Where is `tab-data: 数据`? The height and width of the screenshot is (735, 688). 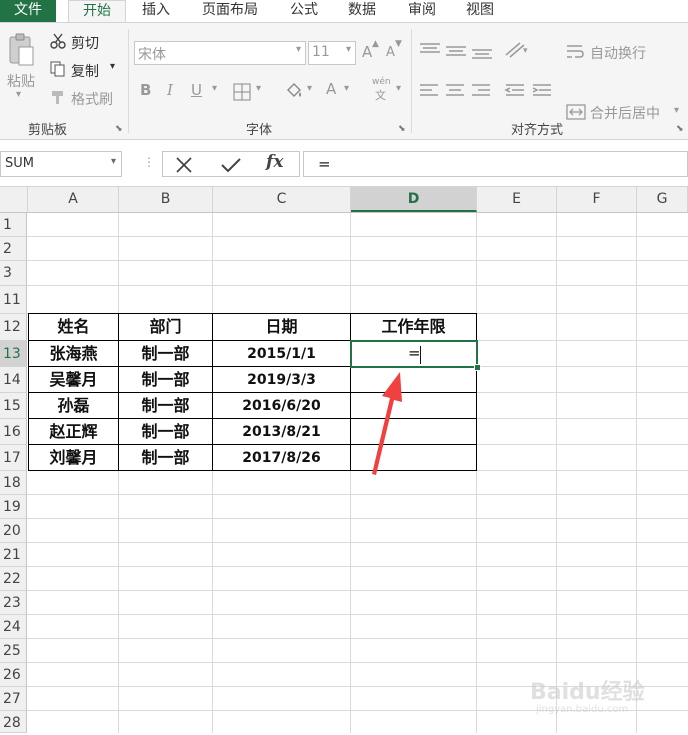 tab-data: 数据 is located at coordinates (362, 11).